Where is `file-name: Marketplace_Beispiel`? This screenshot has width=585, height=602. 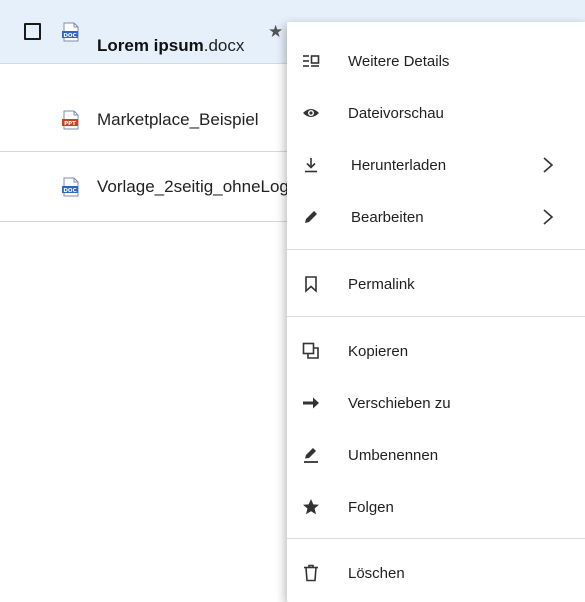 file-name: Marketplace_Beispiel is located at coordinates (178, 120).